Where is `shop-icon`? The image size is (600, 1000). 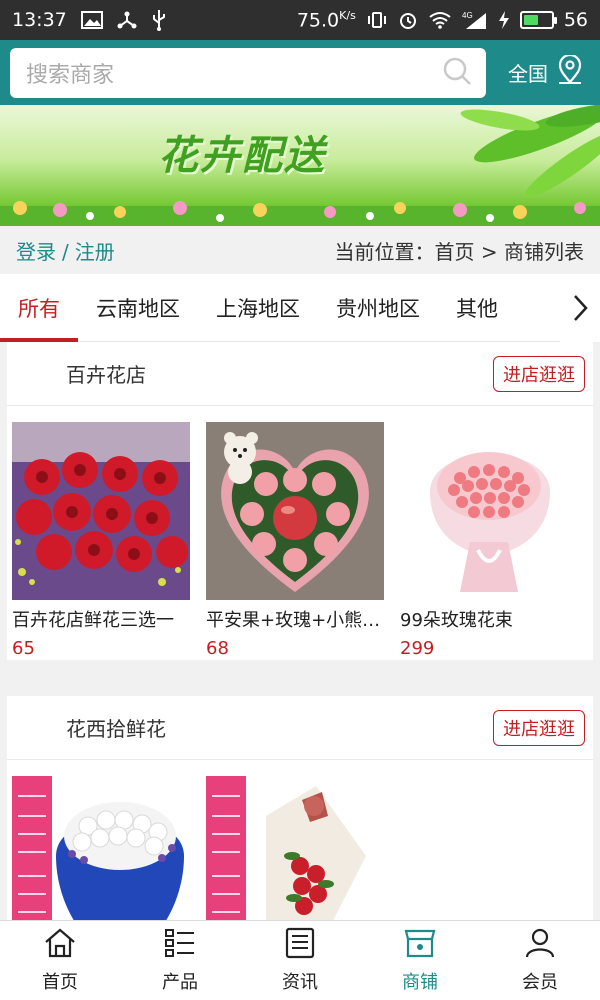 shop-icon is located at coordinates (420, 945).